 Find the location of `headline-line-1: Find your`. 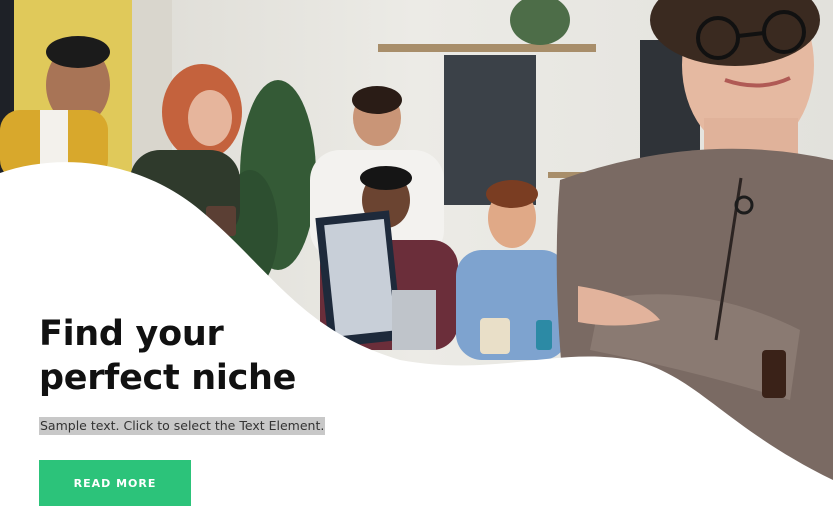

headline-line-1: Find your is located at coordinates (131, 334).